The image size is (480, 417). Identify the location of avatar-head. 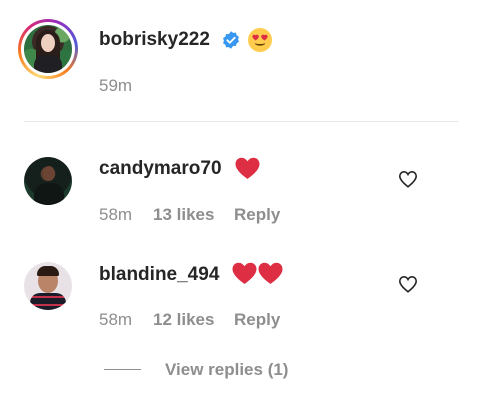
(49, 173).